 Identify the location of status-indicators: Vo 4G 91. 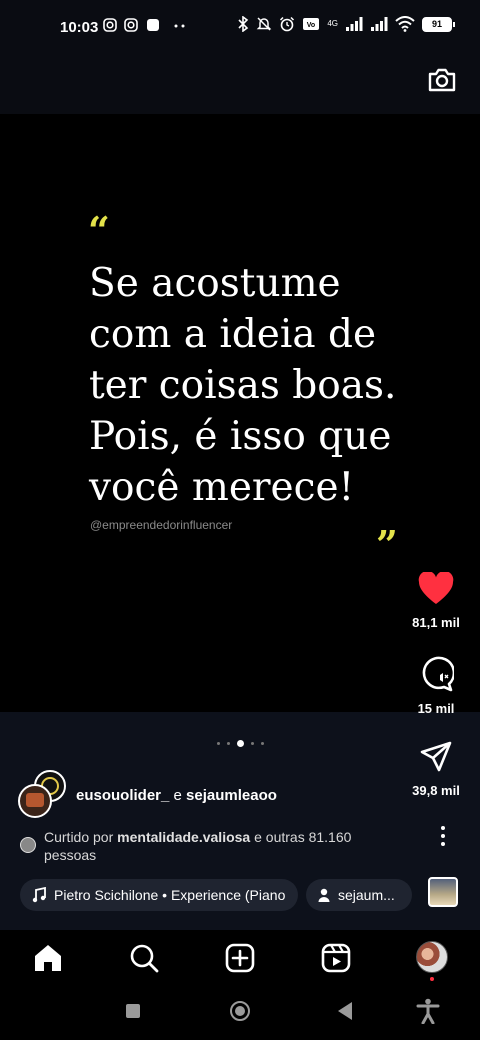
(346, 24).